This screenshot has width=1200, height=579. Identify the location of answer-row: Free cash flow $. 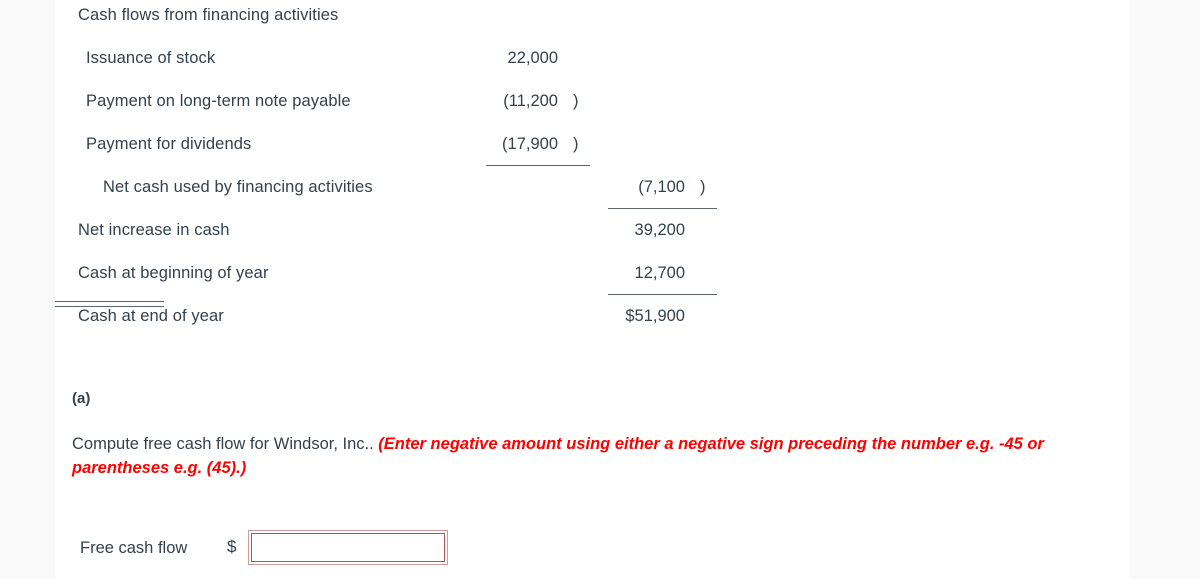
(592, 554).